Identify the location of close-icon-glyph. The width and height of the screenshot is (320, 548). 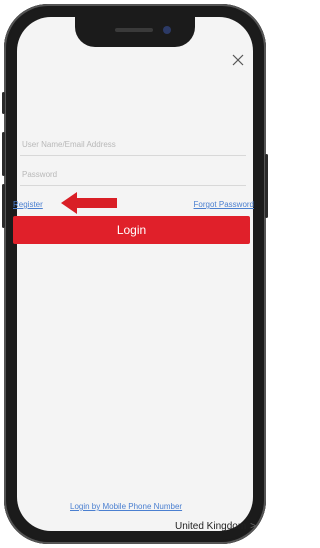
(238, 60).